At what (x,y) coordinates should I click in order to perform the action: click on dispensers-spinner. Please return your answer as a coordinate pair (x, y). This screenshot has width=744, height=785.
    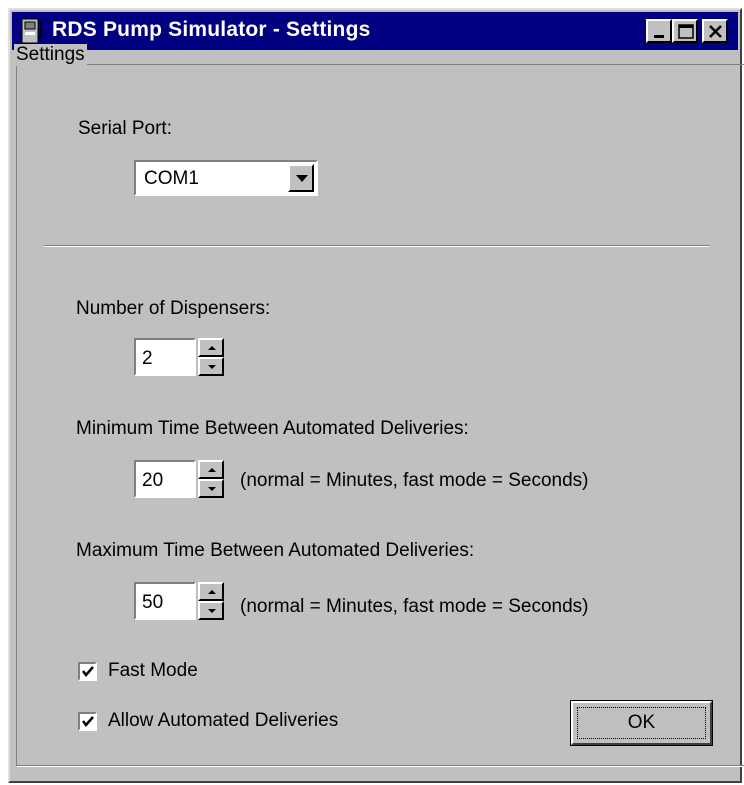
    Looking at the image, I should click on (211, 357).